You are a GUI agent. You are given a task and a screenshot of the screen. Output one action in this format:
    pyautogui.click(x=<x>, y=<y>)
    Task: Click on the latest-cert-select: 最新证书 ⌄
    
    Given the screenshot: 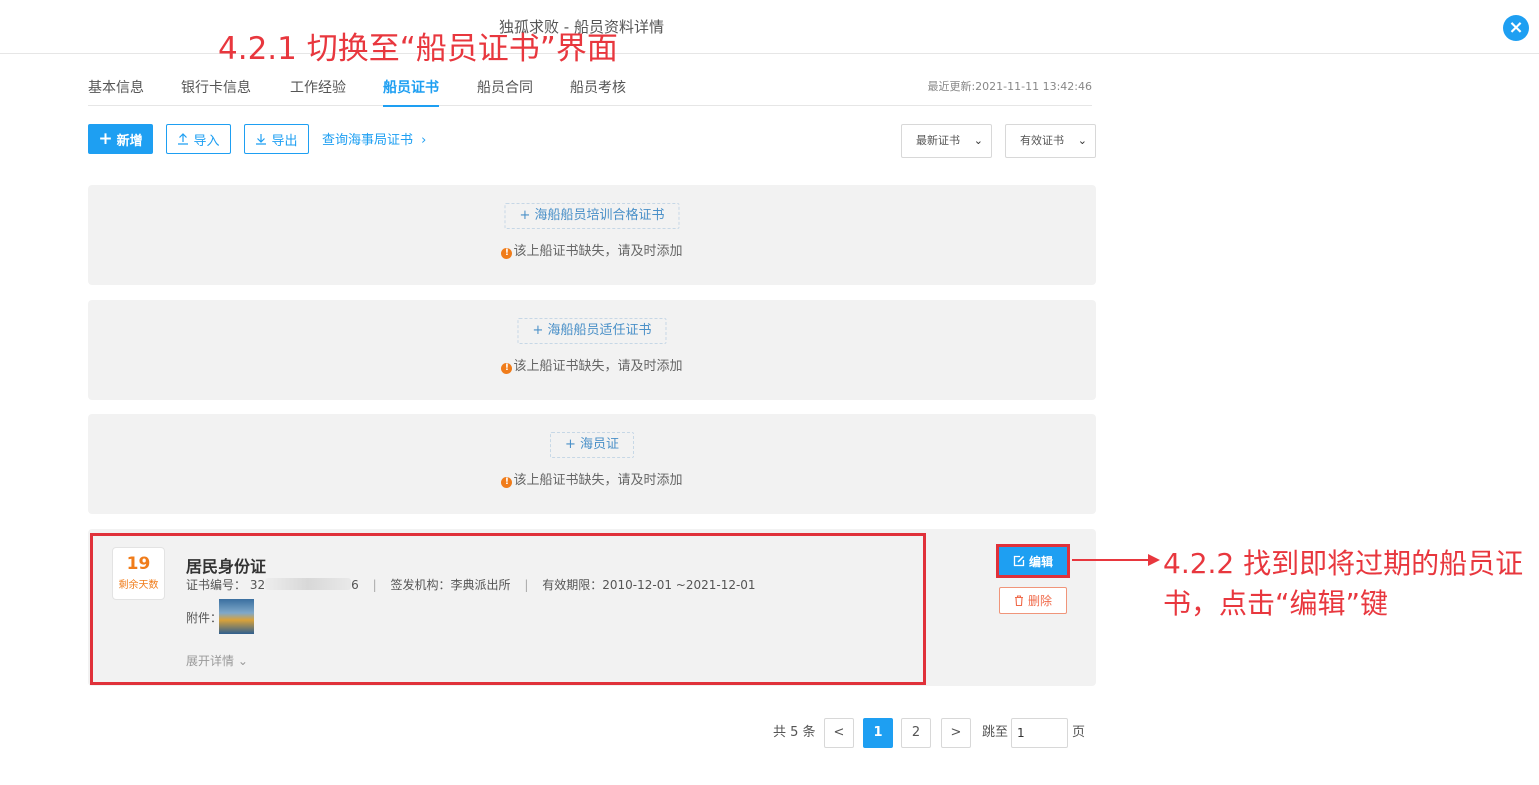 What is the action you would take?
    pyautogui.click(x=946, y=141)
    